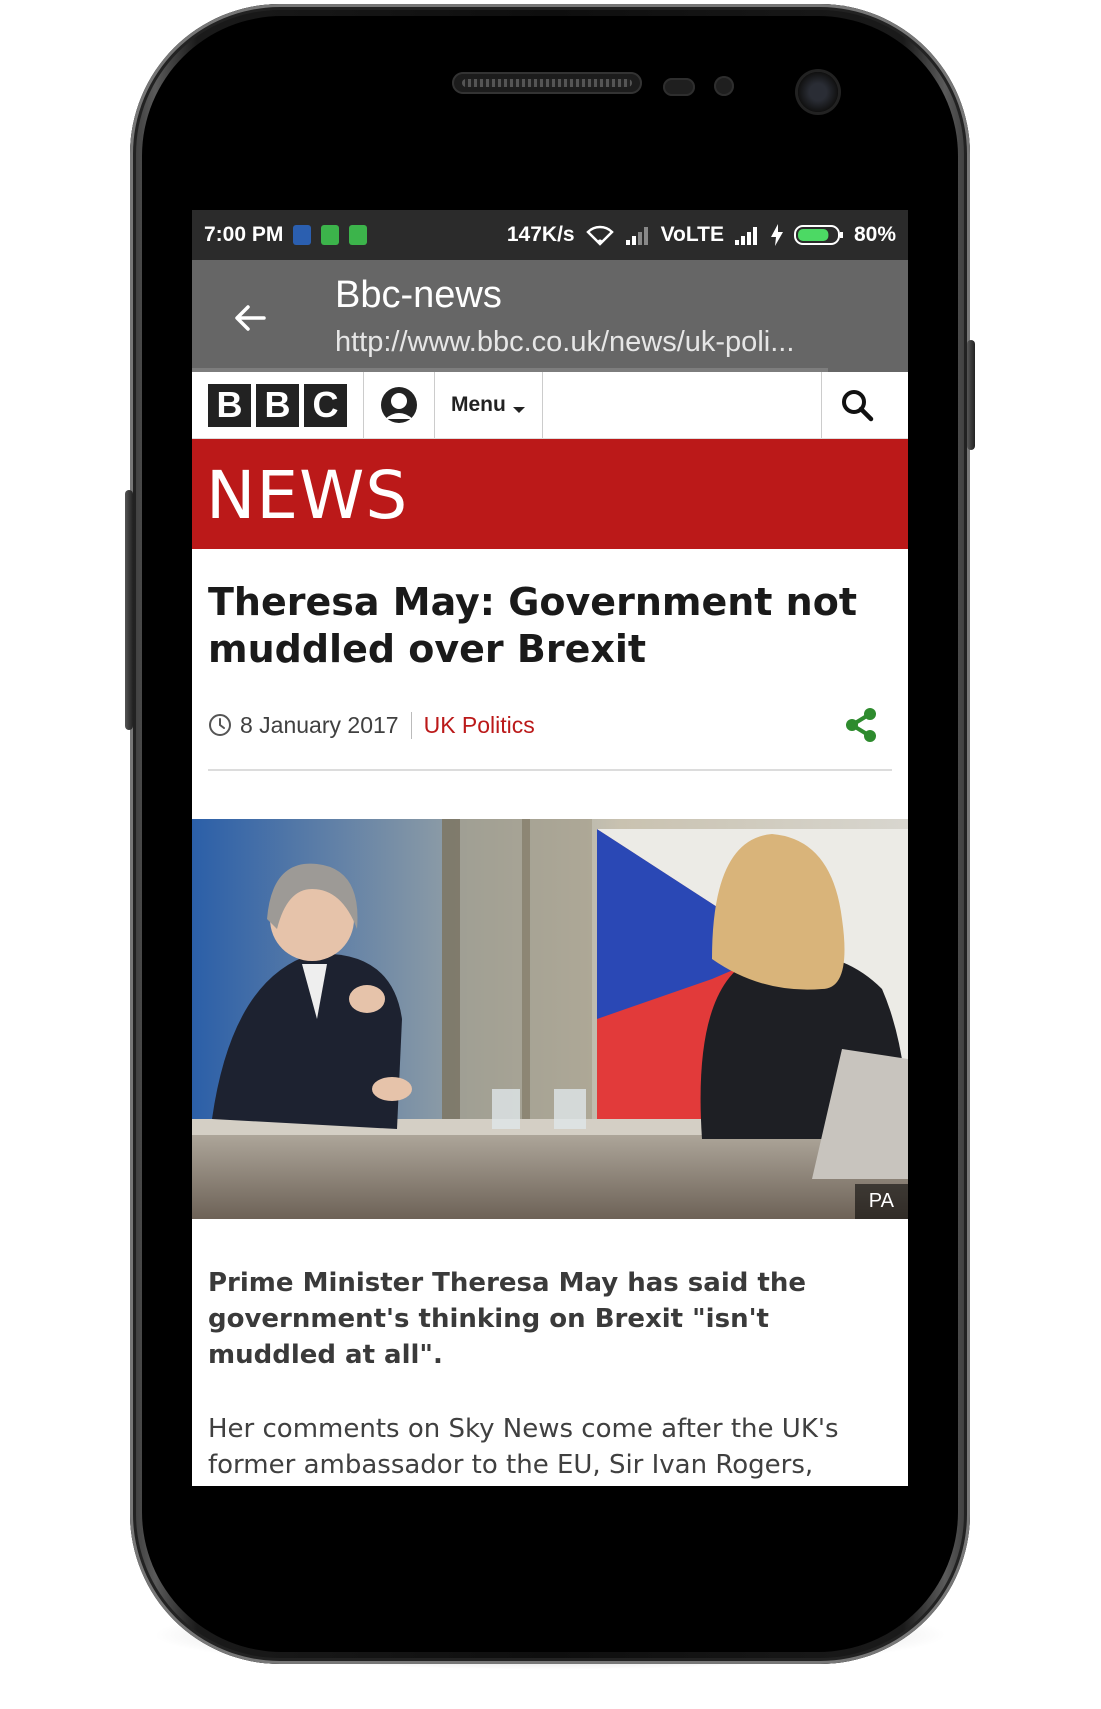  What do you see at coordinates (129, 610) in the screenshot?
I see `volume-button` at bounding box center [129, 610].